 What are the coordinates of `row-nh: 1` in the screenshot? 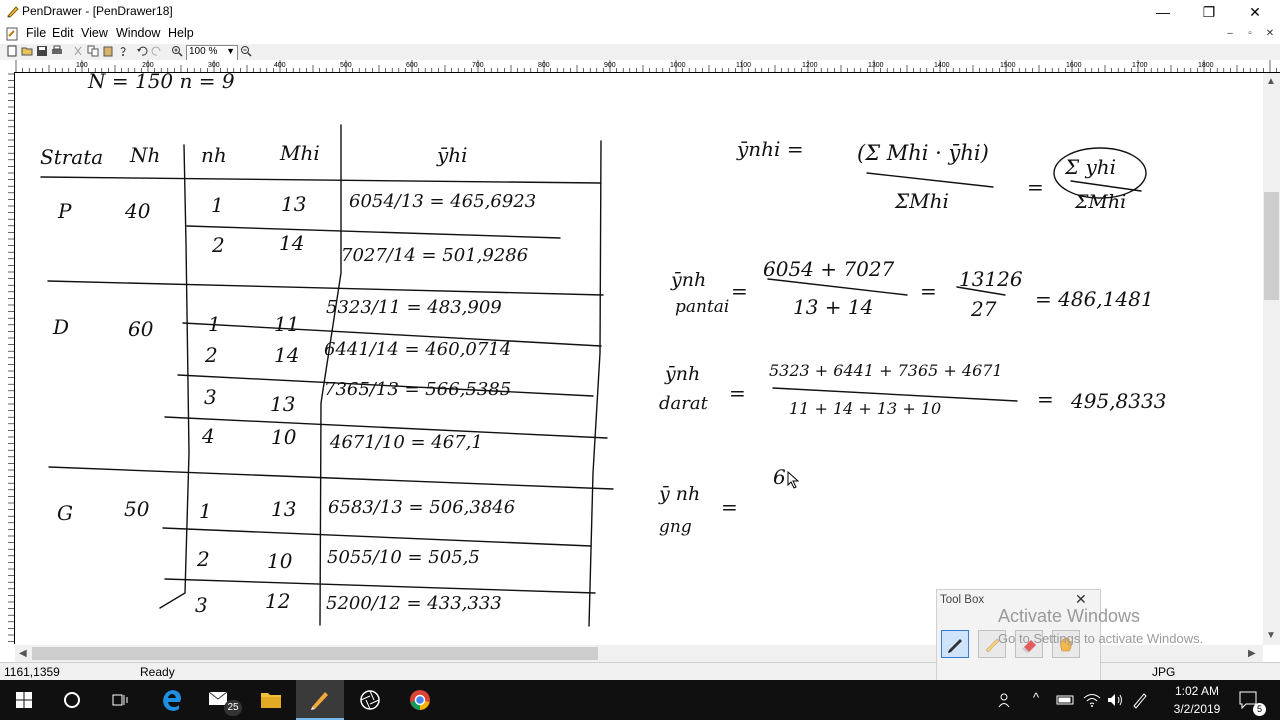 It's located at (217, 205).